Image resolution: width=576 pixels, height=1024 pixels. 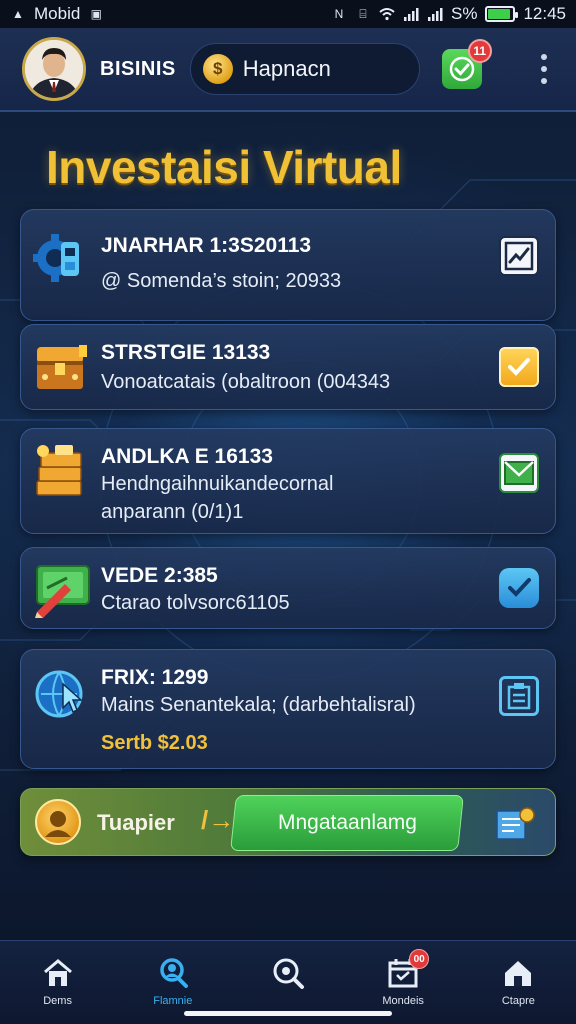 I want to click on battery-icon, so click(x=502, y=14).